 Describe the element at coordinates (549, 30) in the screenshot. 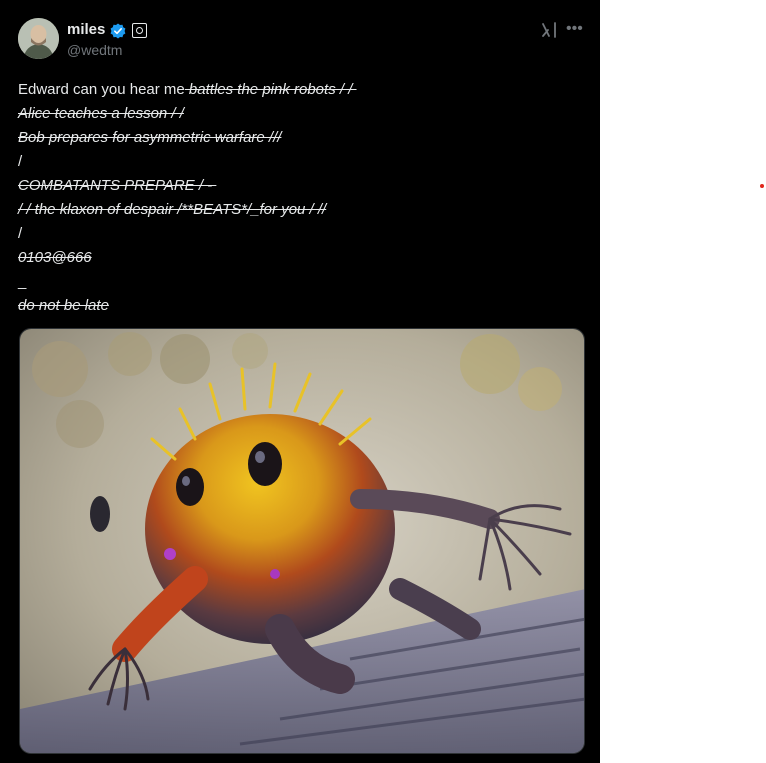

I see `grok-icon` at that location.